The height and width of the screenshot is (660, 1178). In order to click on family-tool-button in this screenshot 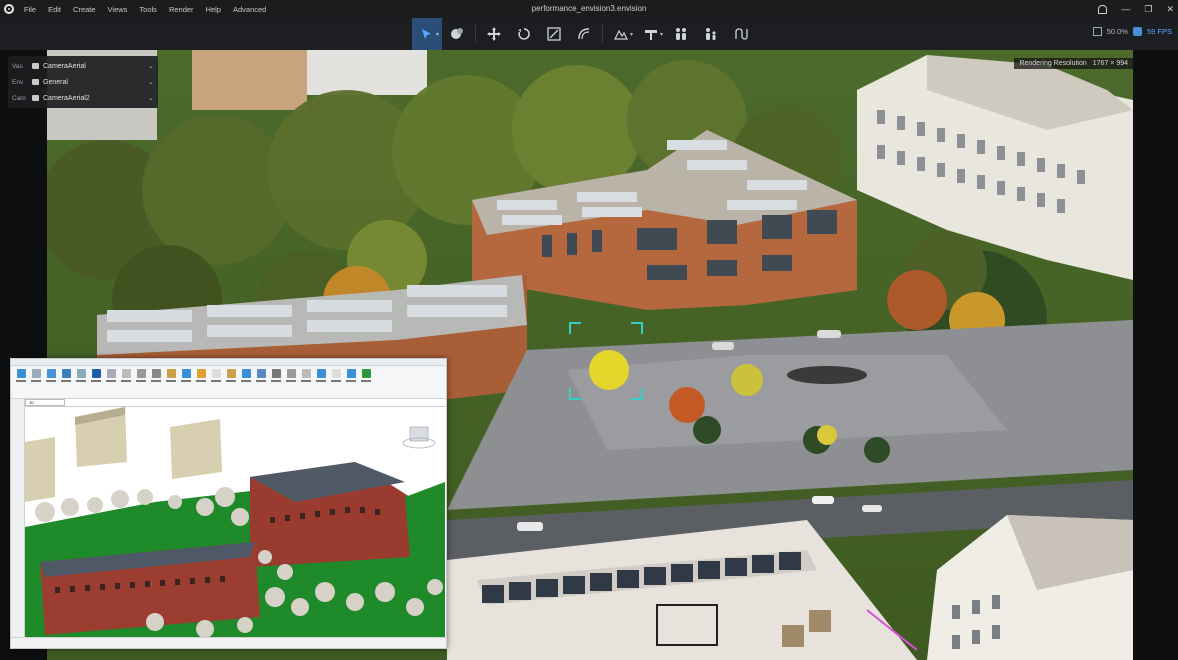, I will do `click(711, 34)`.